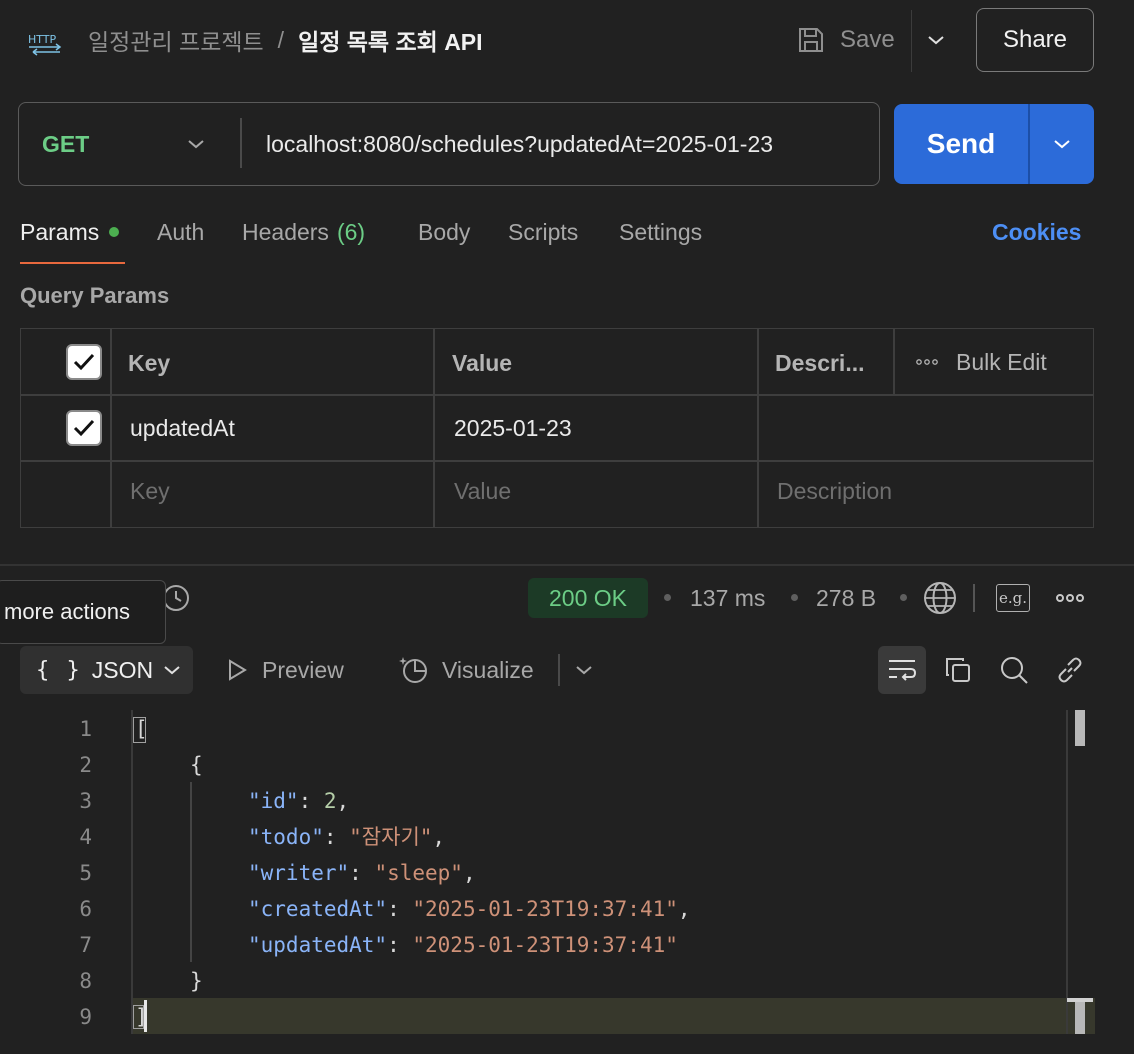 Image resolution: width=1134 pixels, height=1054 pixels. I want to click on toolbar-divider, so click(974, 598).